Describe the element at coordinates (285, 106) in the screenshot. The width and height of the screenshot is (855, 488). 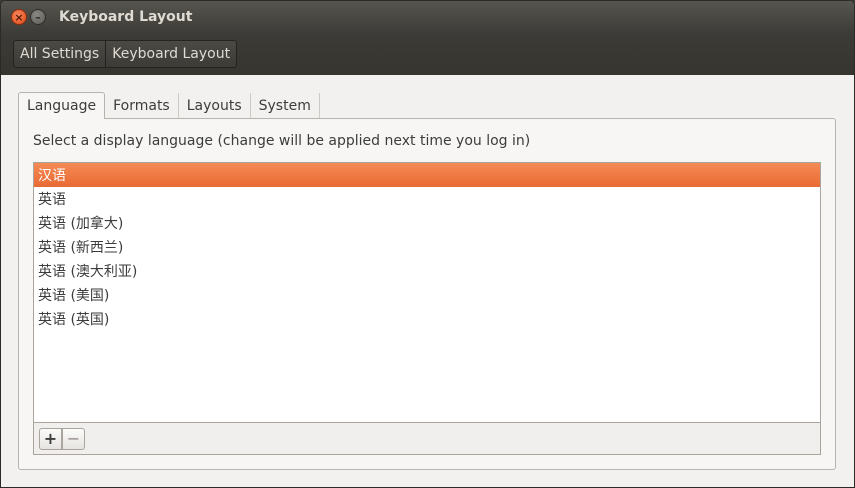
I see `tab-system: System` at that location.